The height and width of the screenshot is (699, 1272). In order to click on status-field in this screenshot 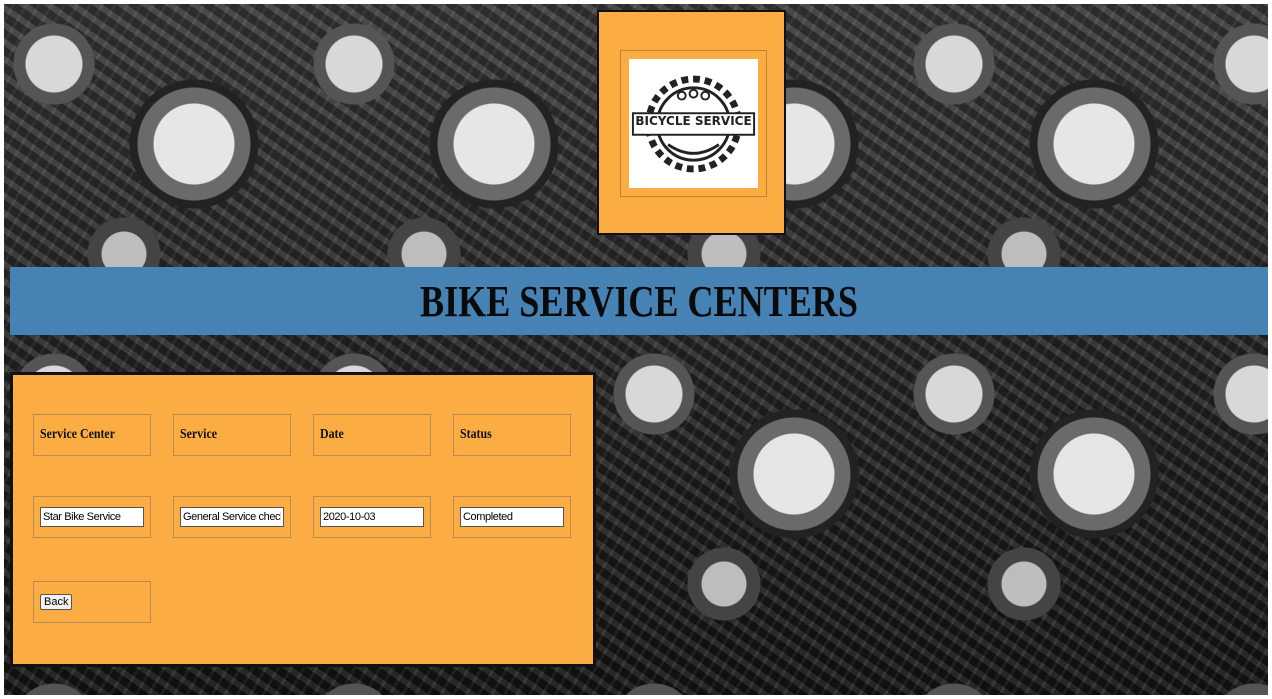, I will do `click(512, 517)`.